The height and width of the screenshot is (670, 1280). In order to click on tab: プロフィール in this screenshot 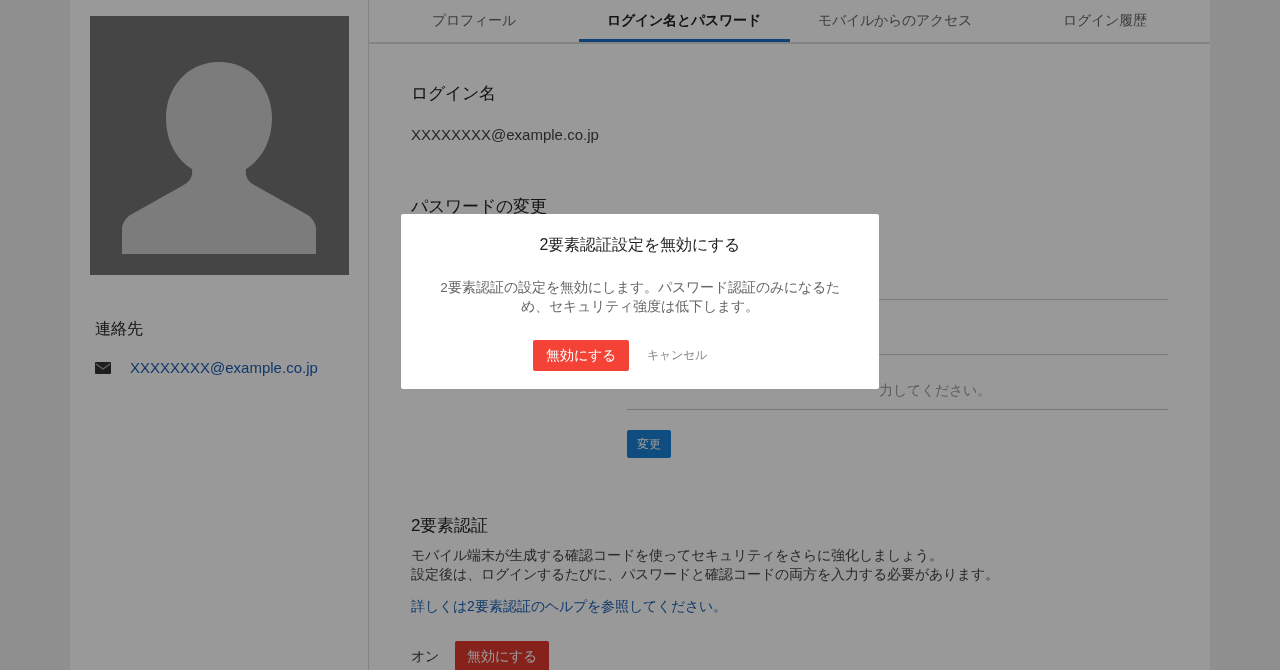, I will do `click(474, 21)`.